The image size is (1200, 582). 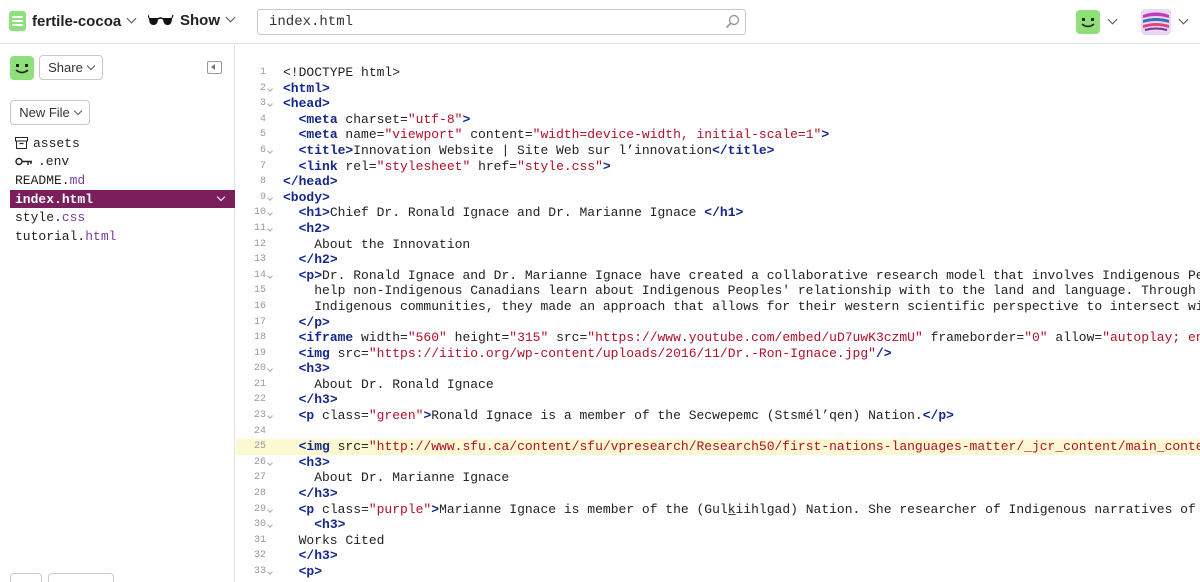 What do you see at coordinates (1156, 22) in the screenshot?
I see `avatar-icon` at bounding box center [1156, 22].